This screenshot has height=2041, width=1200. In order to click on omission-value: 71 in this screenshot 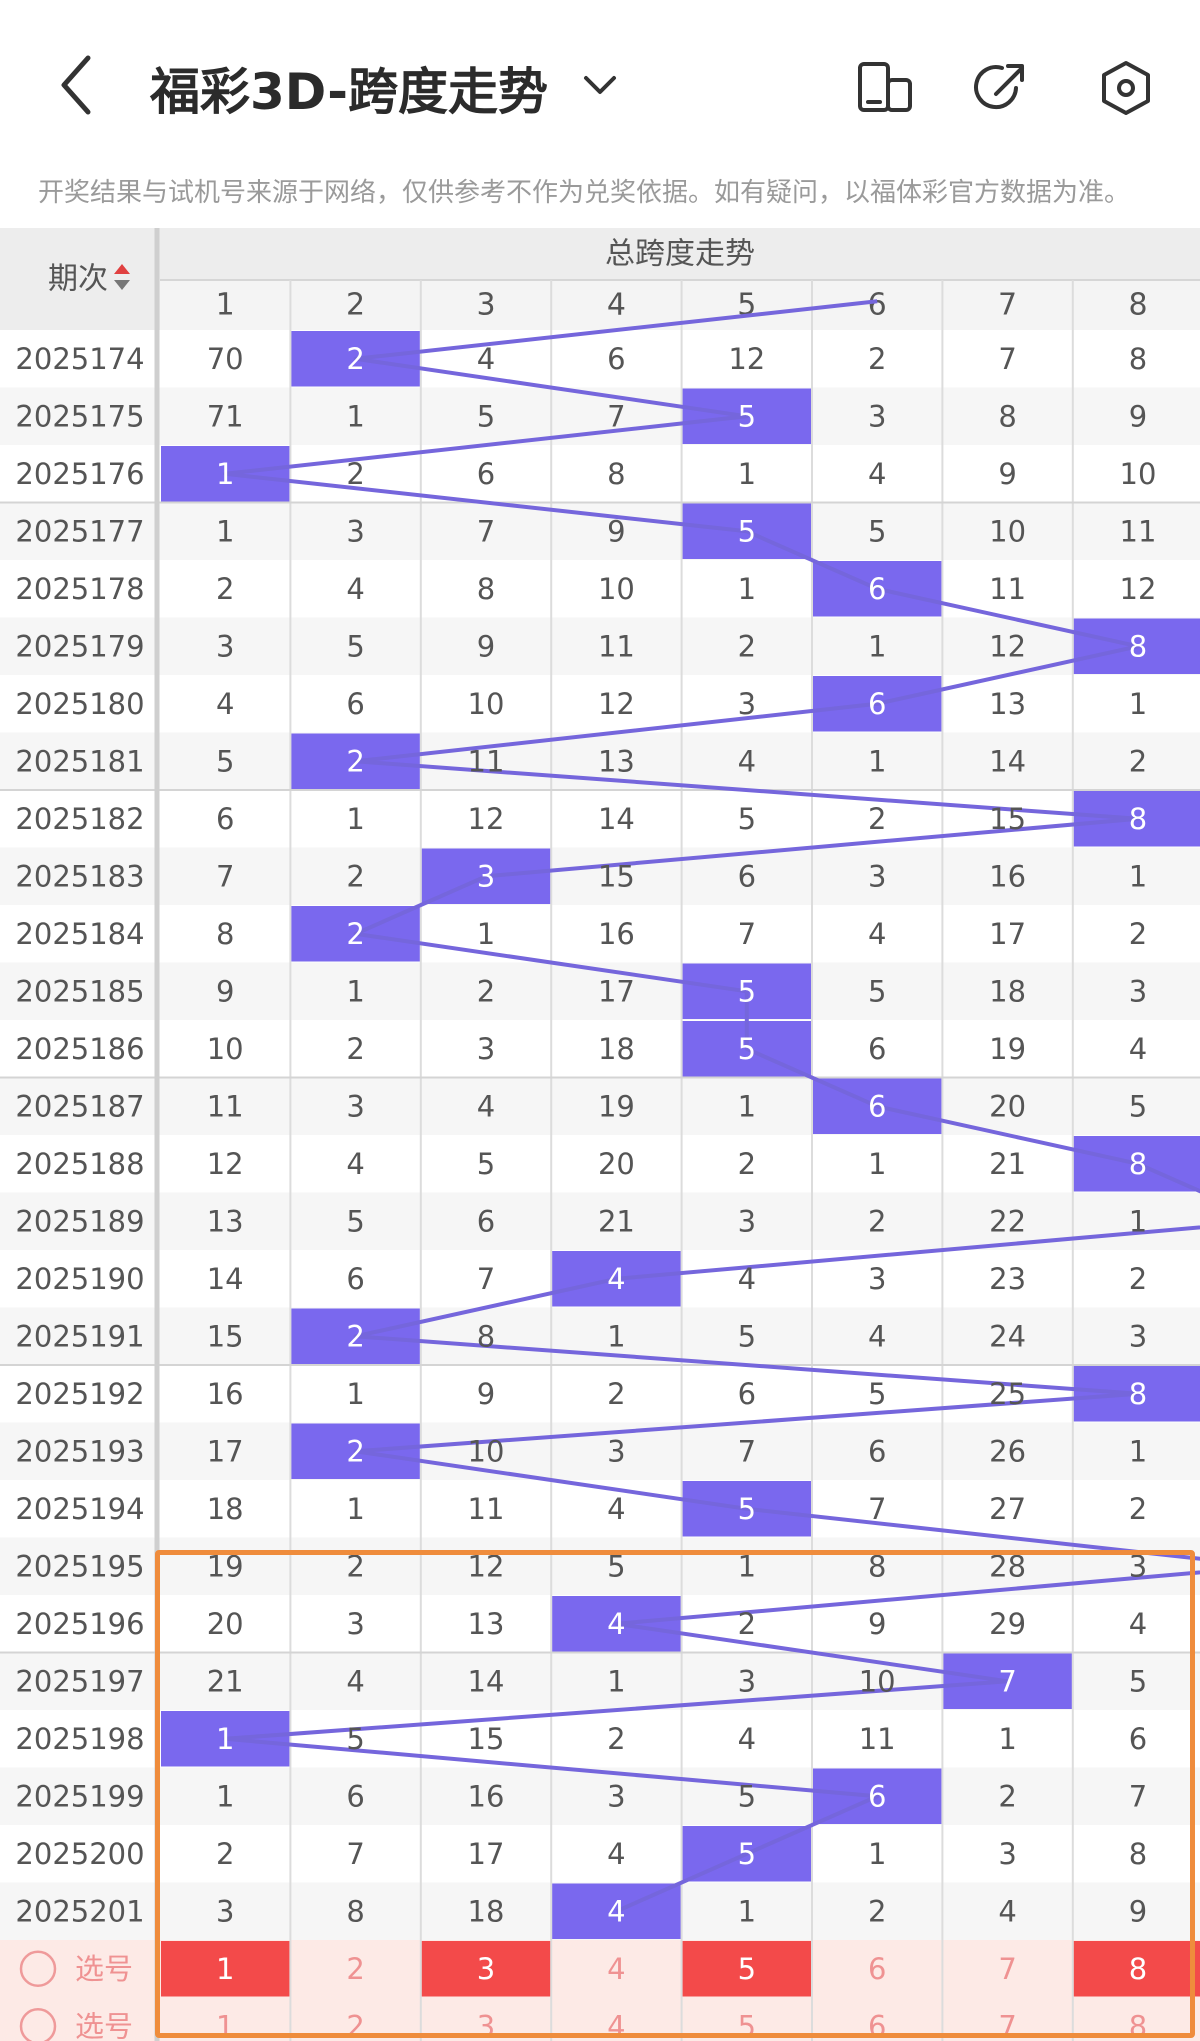, I will do `click(225, 416)`.